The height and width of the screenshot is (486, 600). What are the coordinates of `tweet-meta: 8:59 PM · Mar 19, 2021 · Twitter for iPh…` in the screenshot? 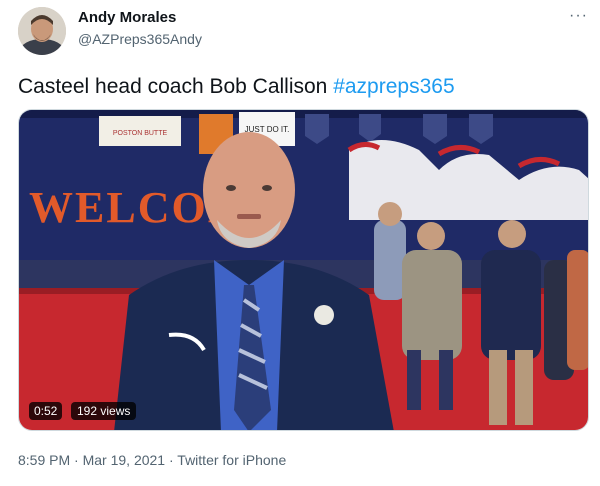 It's located at (152, 460).